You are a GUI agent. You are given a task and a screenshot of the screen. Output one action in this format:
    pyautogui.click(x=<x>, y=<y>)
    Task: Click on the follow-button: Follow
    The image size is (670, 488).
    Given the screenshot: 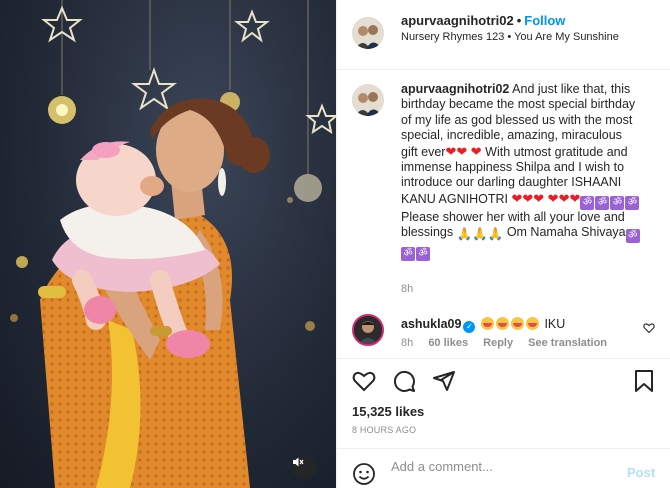 What is the action you would take?
    pyautogui.click(x=544, y=20)
    